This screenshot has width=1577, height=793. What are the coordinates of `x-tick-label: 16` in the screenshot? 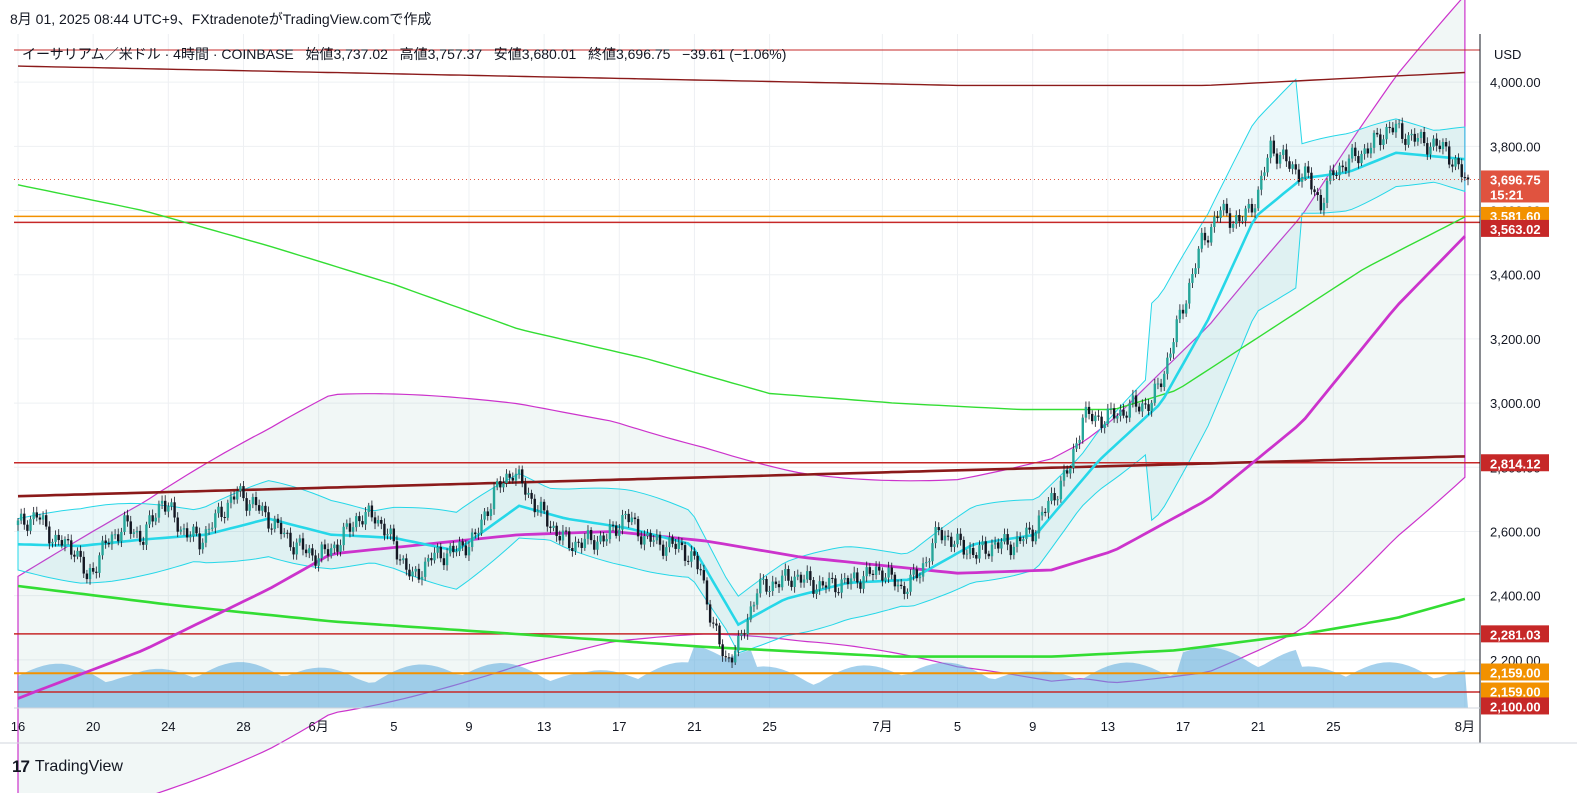 It's located at (18, 726).